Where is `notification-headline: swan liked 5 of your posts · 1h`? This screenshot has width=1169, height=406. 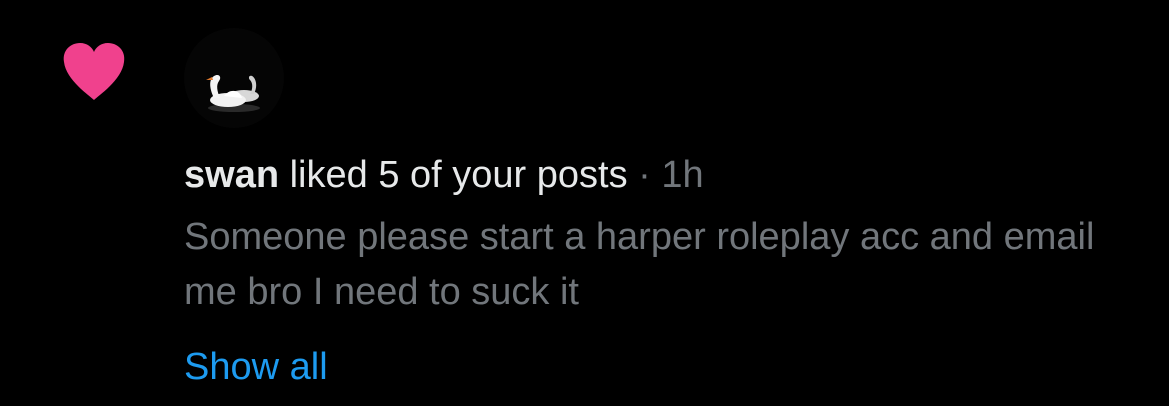 notification-headline: swan liked 5 of your posts · 1h is located at coordinates (669, 175).